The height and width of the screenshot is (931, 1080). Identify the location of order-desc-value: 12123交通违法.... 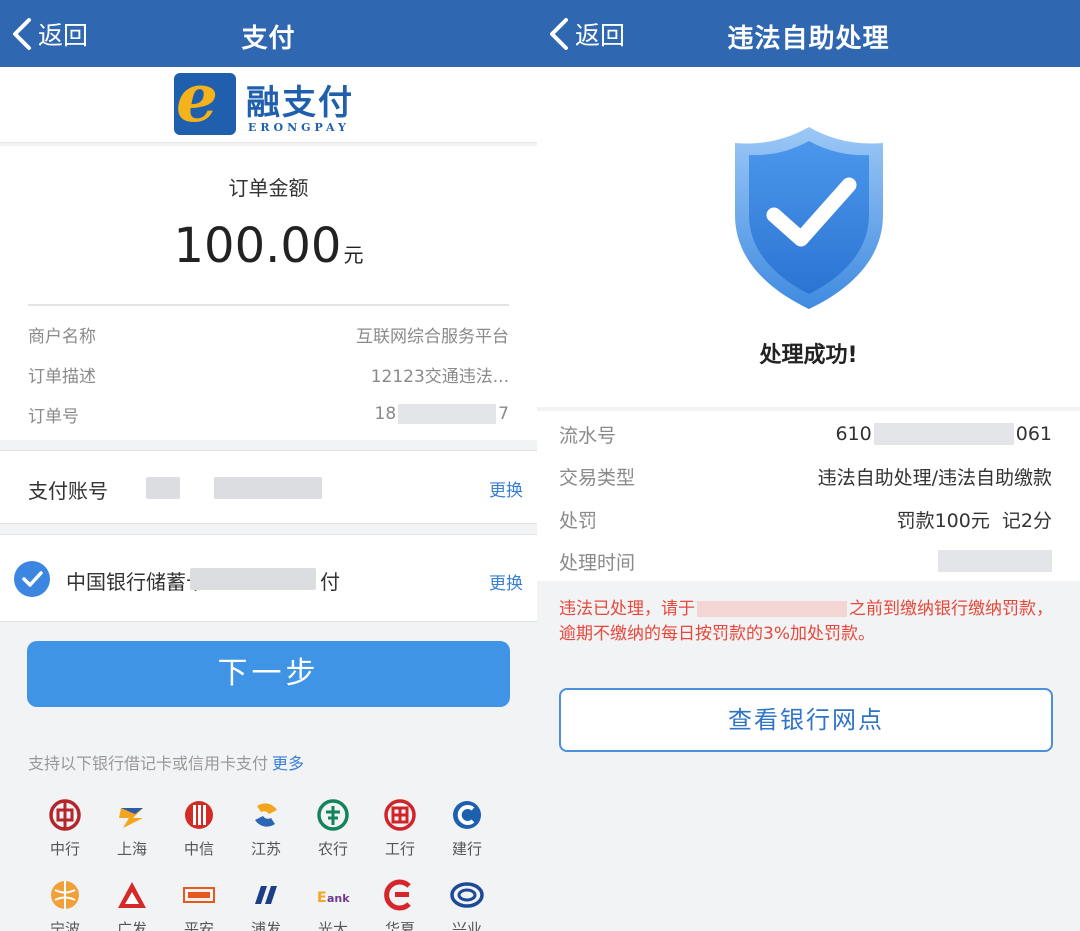
(439, 376).